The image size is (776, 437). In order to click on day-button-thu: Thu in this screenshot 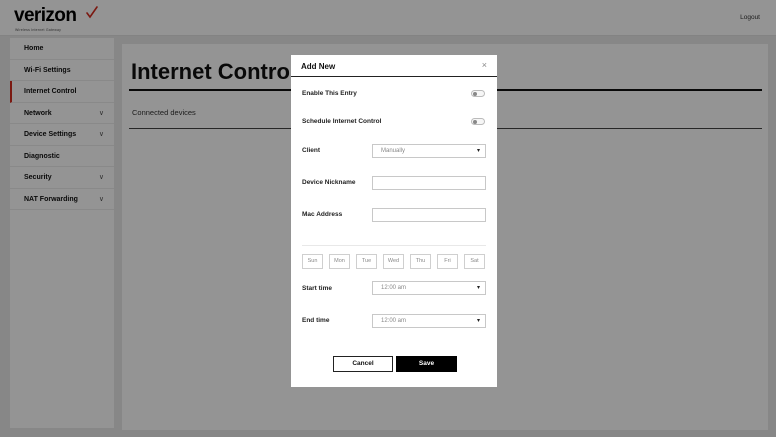, I will do `click(420, 261)`.